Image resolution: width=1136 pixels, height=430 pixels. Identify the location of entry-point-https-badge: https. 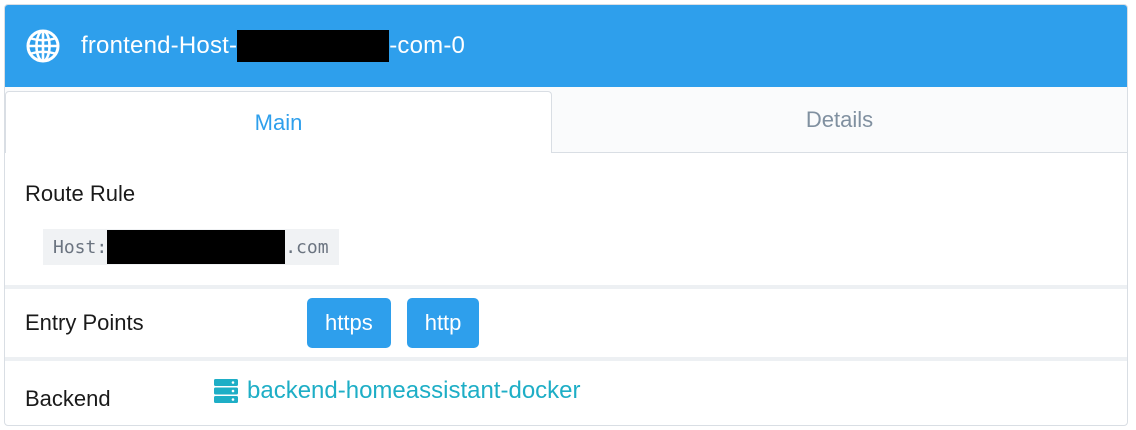
(349, 323).